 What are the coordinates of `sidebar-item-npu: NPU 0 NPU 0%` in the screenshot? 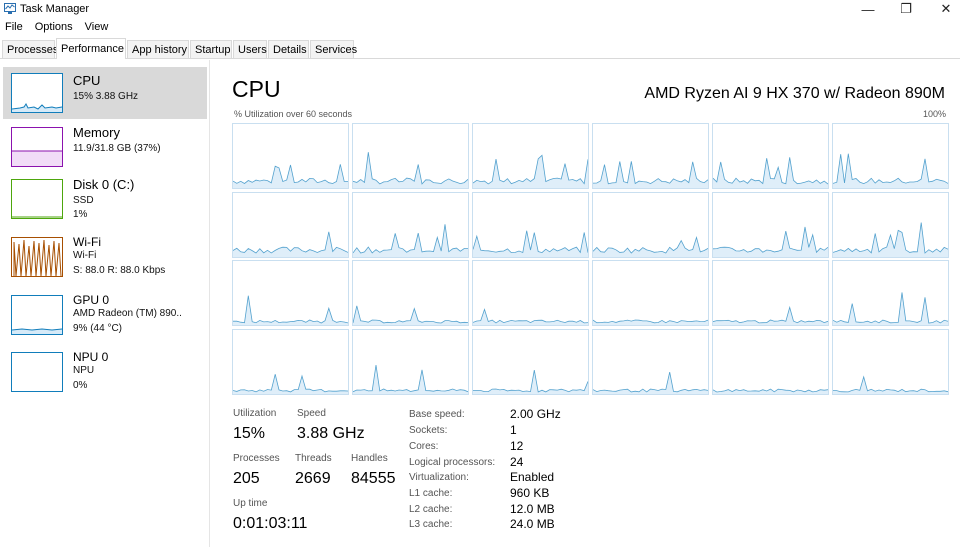 It's located at (105, 375).